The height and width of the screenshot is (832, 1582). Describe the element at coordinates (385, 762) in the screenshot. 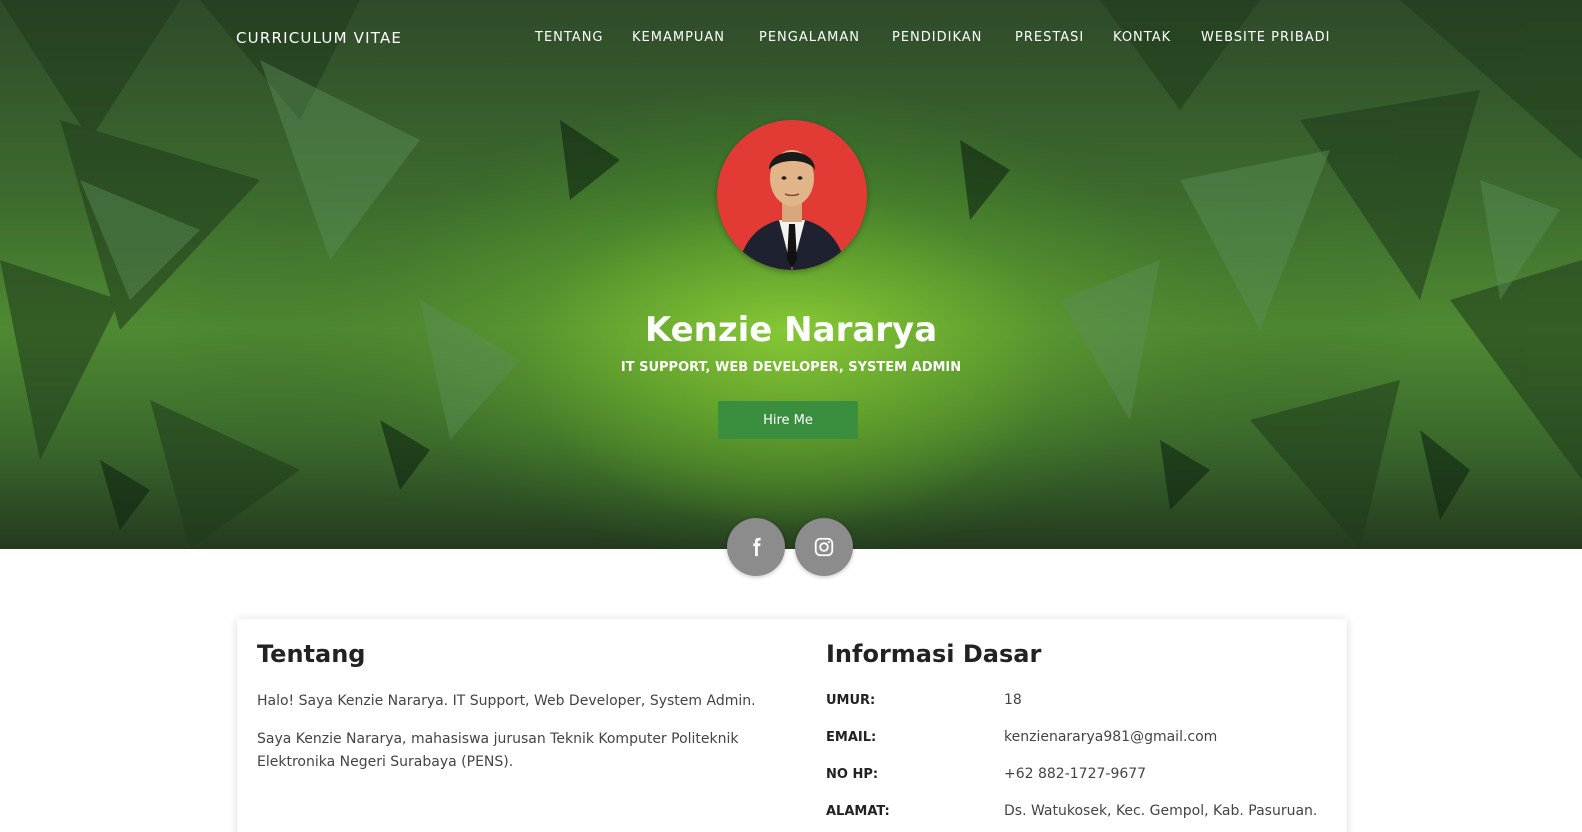

I see `about-paragraph-2-line-2: Elektronika Negeri Surabaya (PENS).` at that location.